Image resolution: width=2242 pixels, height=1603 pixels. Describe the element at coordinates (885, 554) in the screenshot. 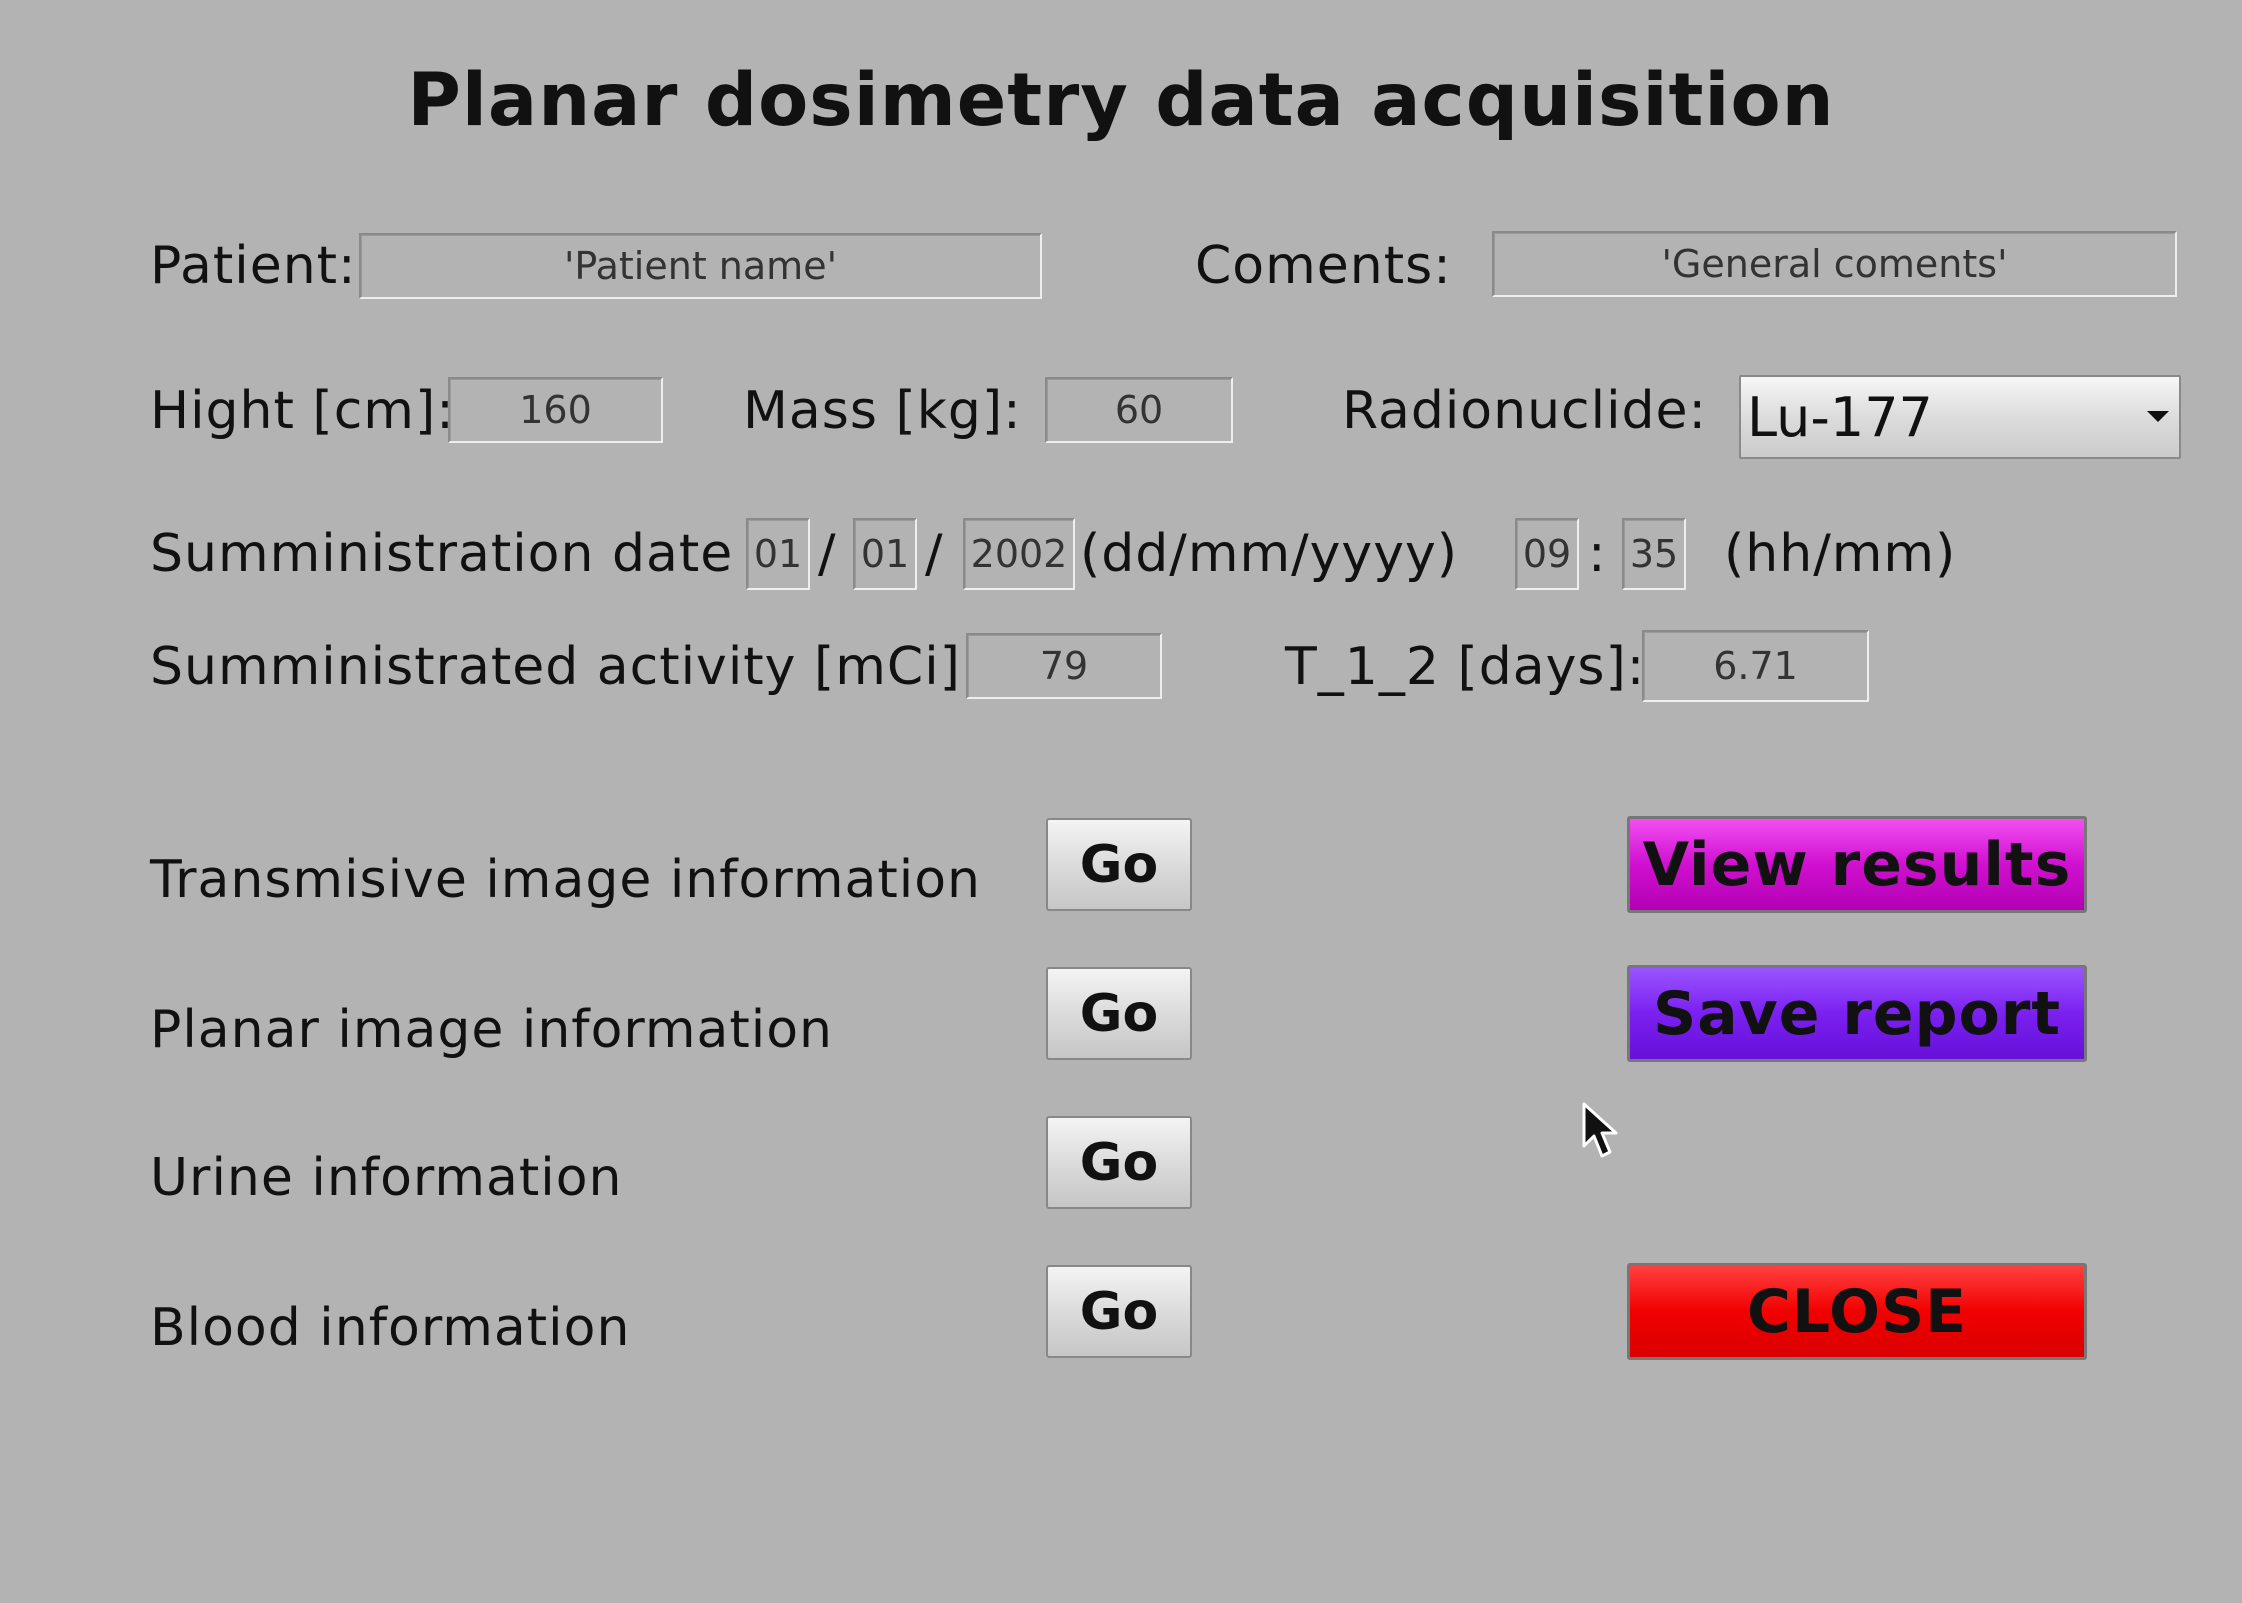

I see `admin-month-field` at that location.